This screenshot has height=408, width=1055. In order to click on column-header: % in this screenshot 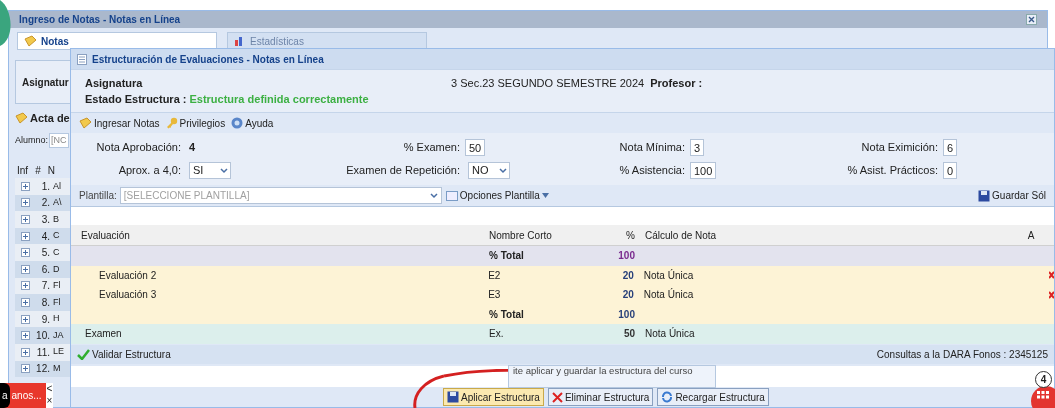, I will do `click(618, 235)`.